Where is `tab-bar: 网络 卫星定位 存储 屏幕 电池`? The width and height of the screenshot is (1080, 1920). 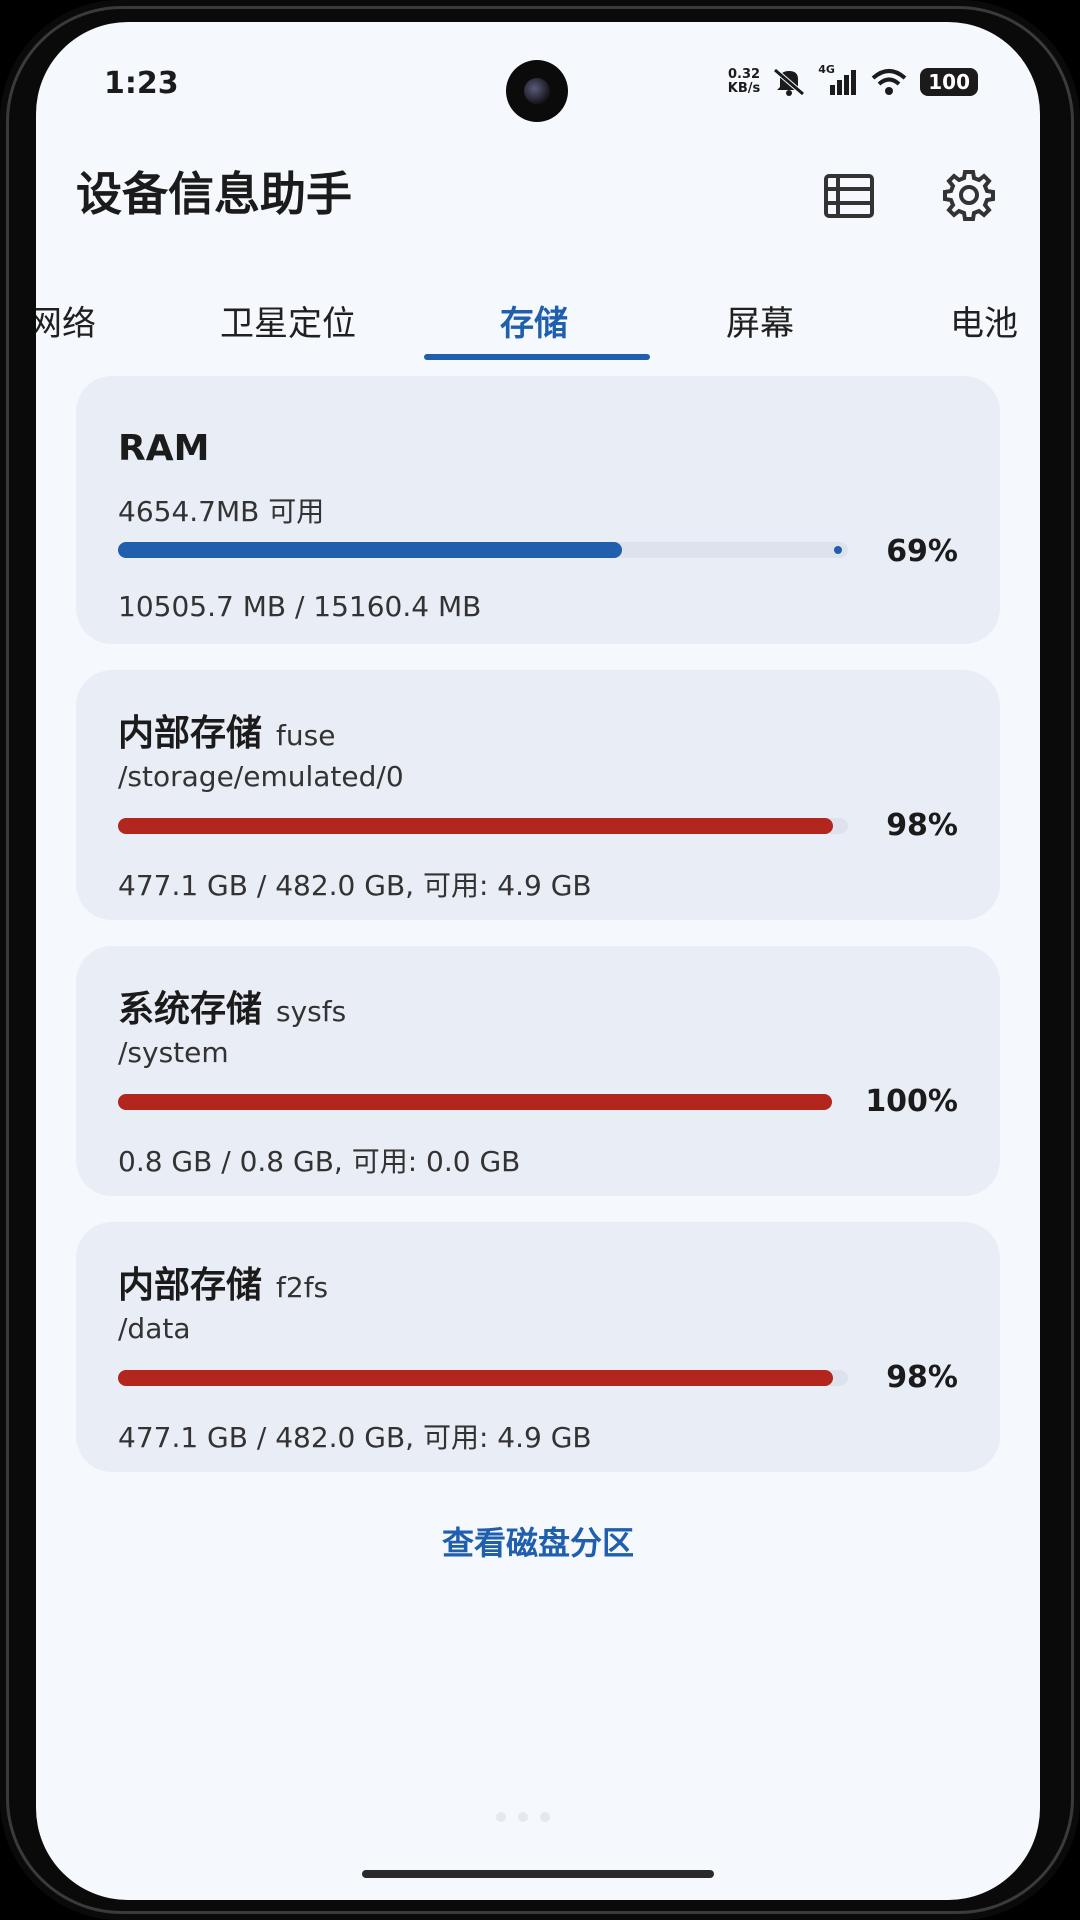
tab-bar: 网络 卫星定位 存储 屏幕 电池 is located at coordinates (538, 317).